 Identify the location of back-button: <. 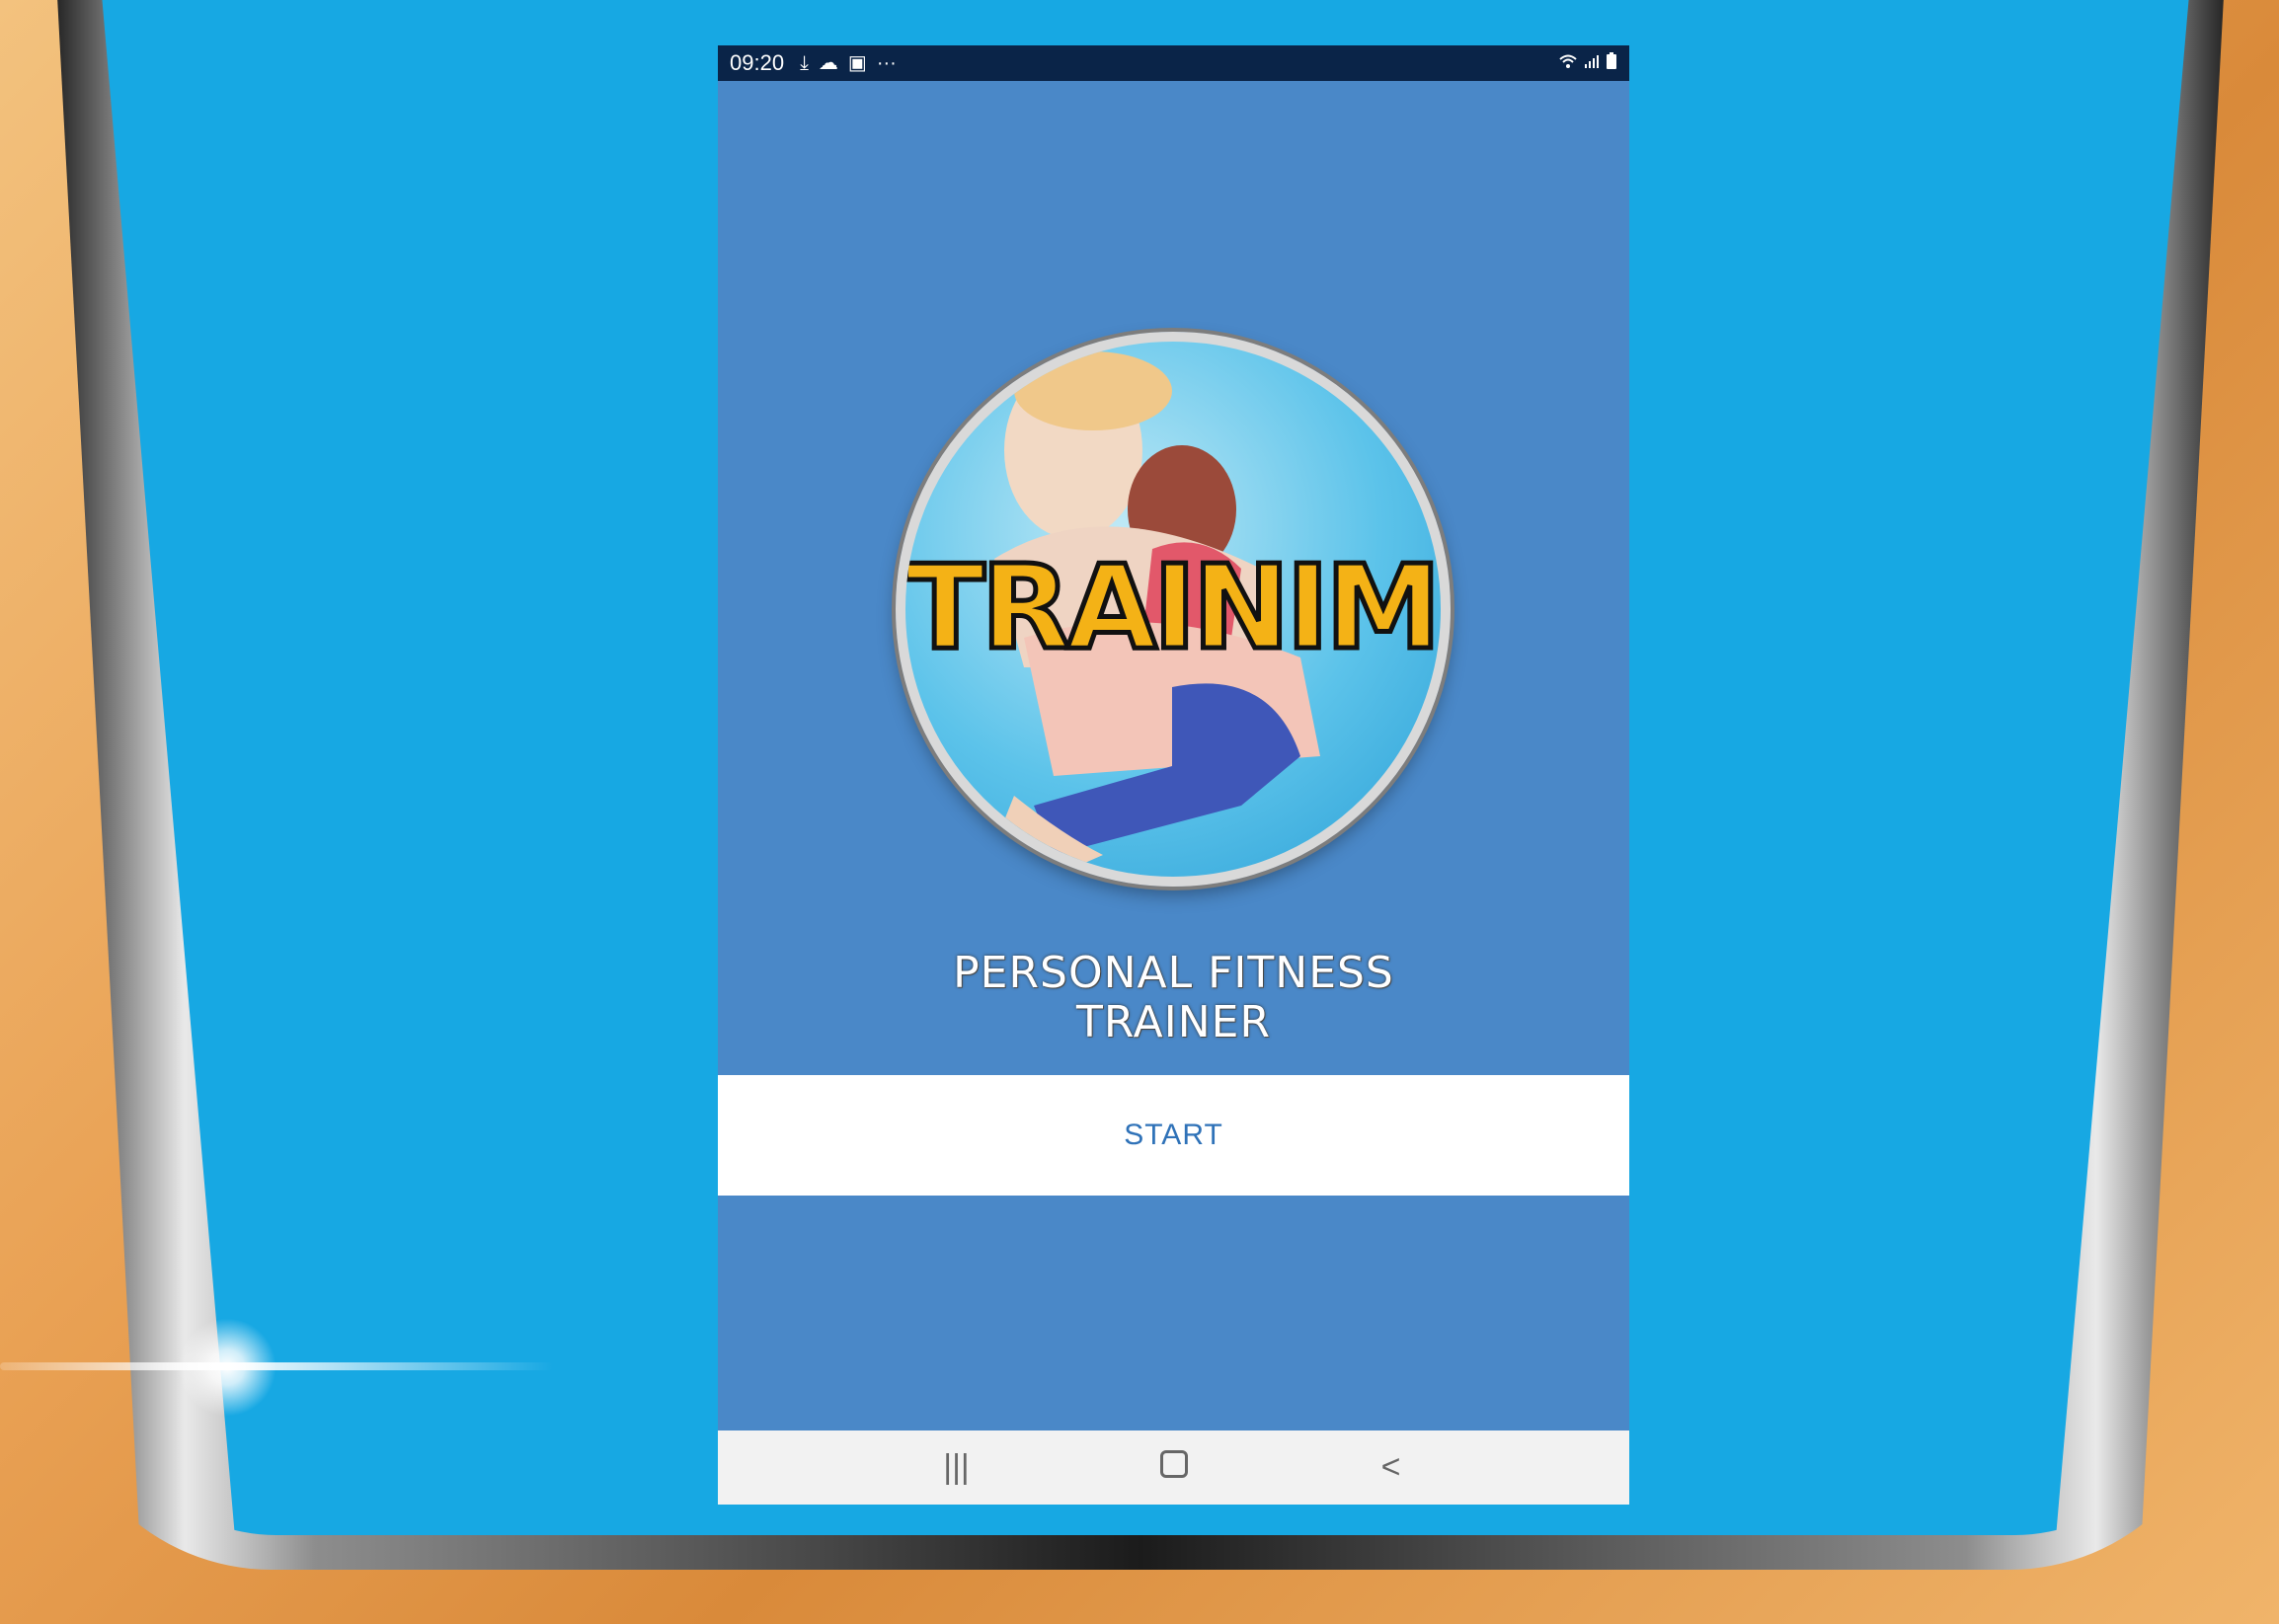
(1391, 1467).